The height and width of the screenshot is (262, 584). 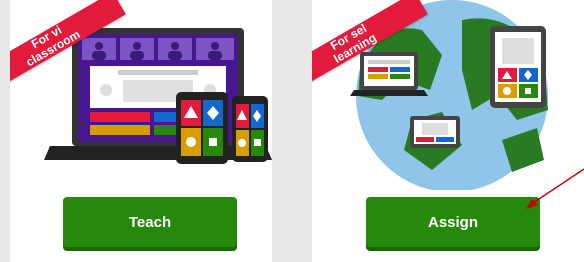 What do you see at coordinates (453, 222) in the screenshot?
I see `assign-button: Assign` at bounding box center [453, 222].